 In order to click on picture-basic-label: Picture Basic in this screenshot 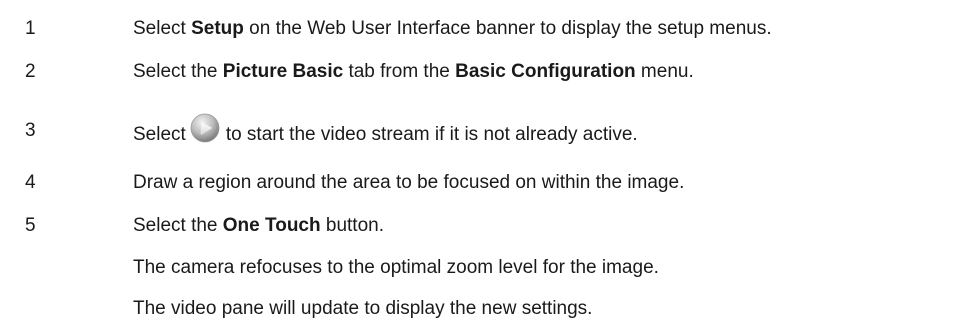, I will do `click(283, 71)`.